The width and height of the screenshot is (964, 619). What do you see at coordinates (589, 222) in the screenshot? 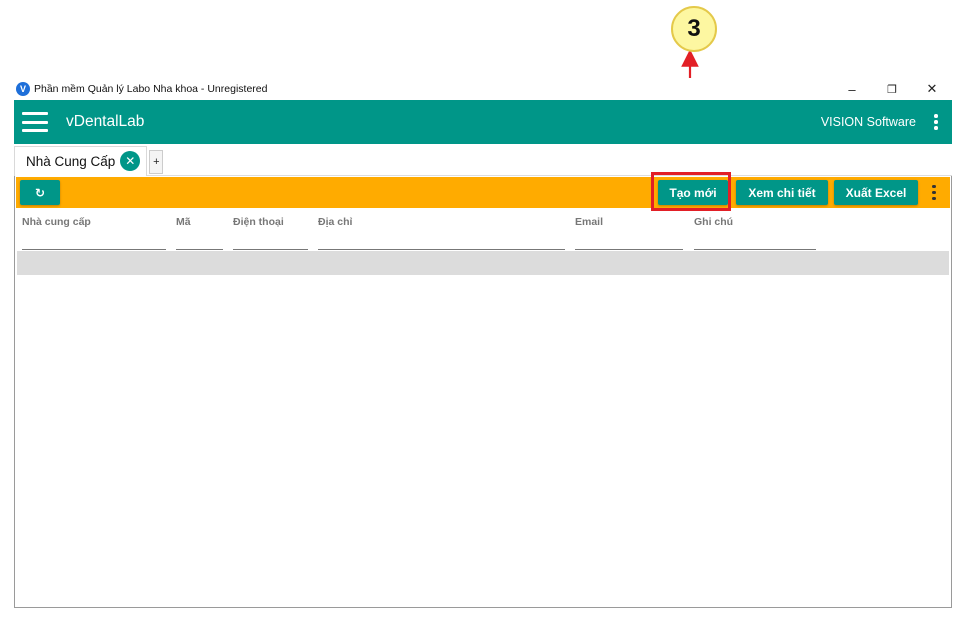
I see `column-header: Email` at bounding box center [589, 222].